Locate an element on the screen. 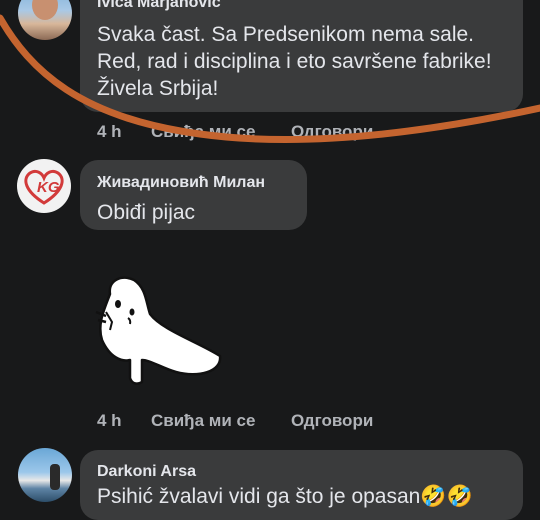 The width and height of the screenshot is (540, 520). avatar-ivica is located at coordinates (45, 20).